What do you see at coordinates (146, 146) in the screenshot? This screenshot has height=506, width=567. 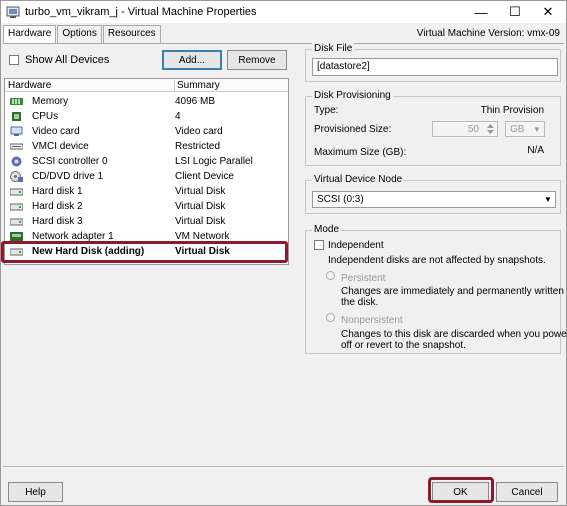 I see `hardware-row-vmci-device: VMCI device Restricted` at bounding box center [146, 146].